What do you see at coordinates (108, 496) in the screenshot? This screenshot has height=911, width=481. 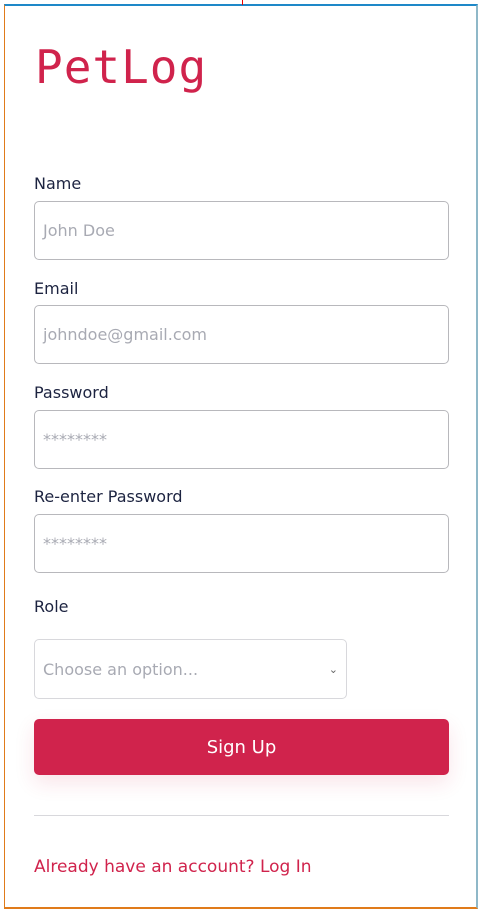 I see `confirm-password-label: Re-enter Password` at bounding box center [108, 496].